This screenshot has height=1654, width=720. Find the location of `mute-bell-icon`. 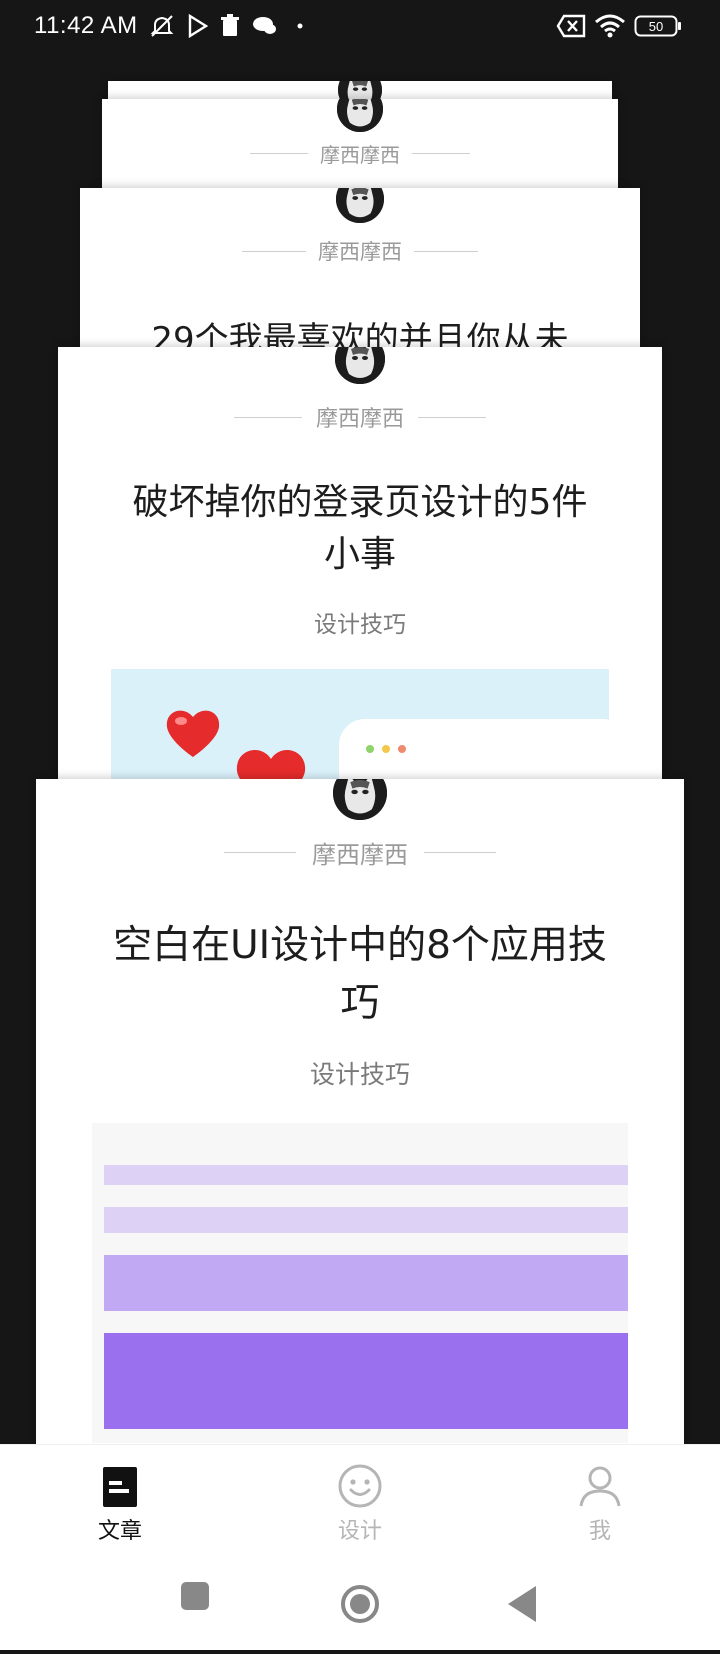

mute-bell-icon is located at coordinates (162, 26).